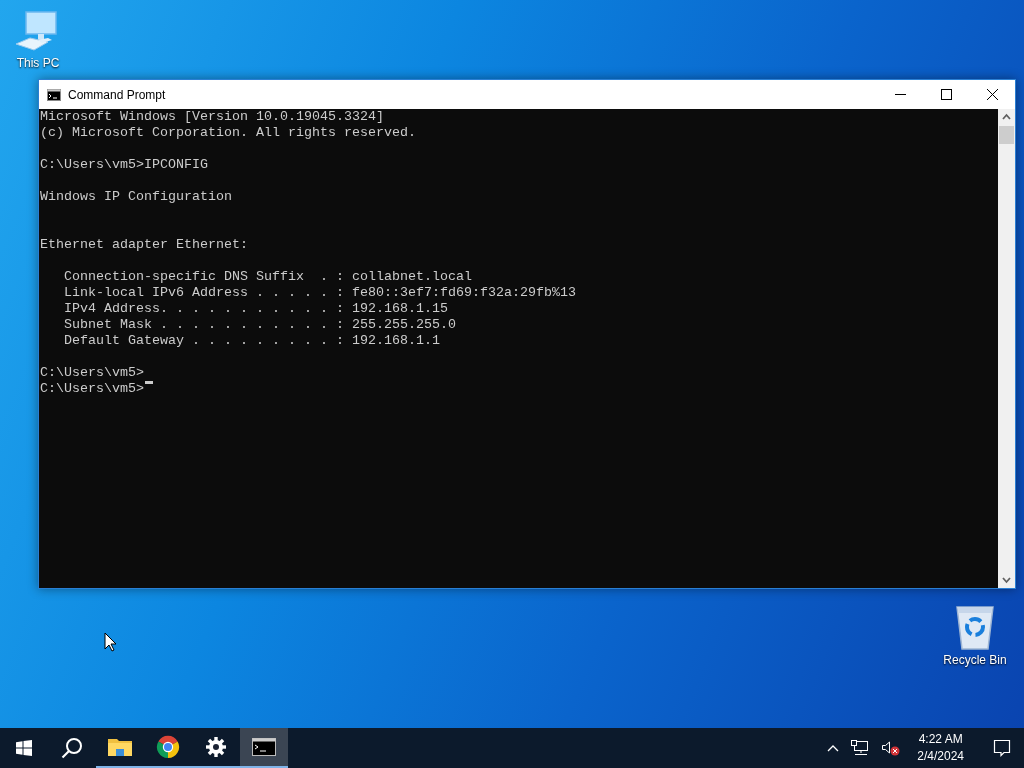 Image resolution: width=1024 pixels, height=768 pixels. I want to click on recycle-bin-icon, so click(975, 627).